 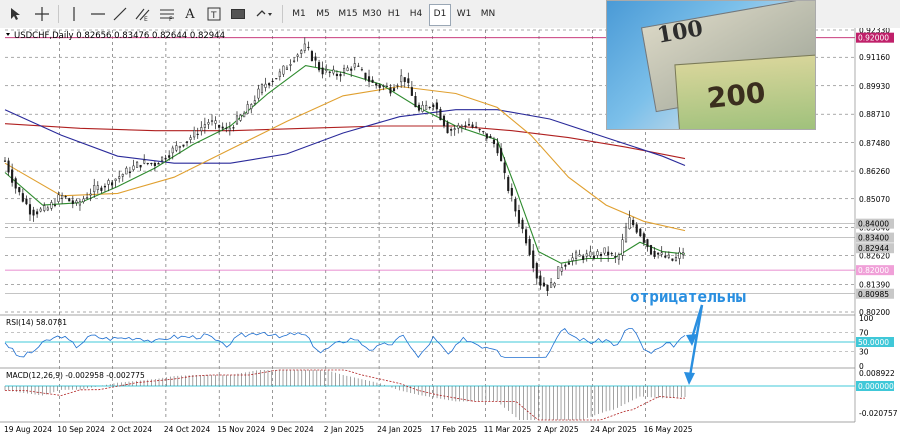 I want to click on cursor-tool-icon, so click(x=16, y=14).